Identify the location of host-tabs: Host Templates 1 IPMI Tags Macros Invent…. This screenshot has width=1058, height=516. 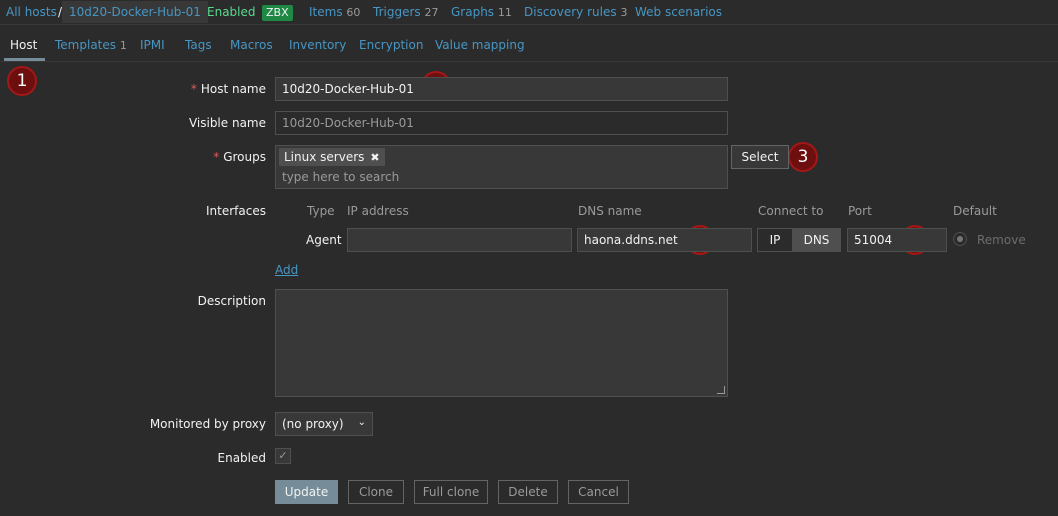
(529, 49).